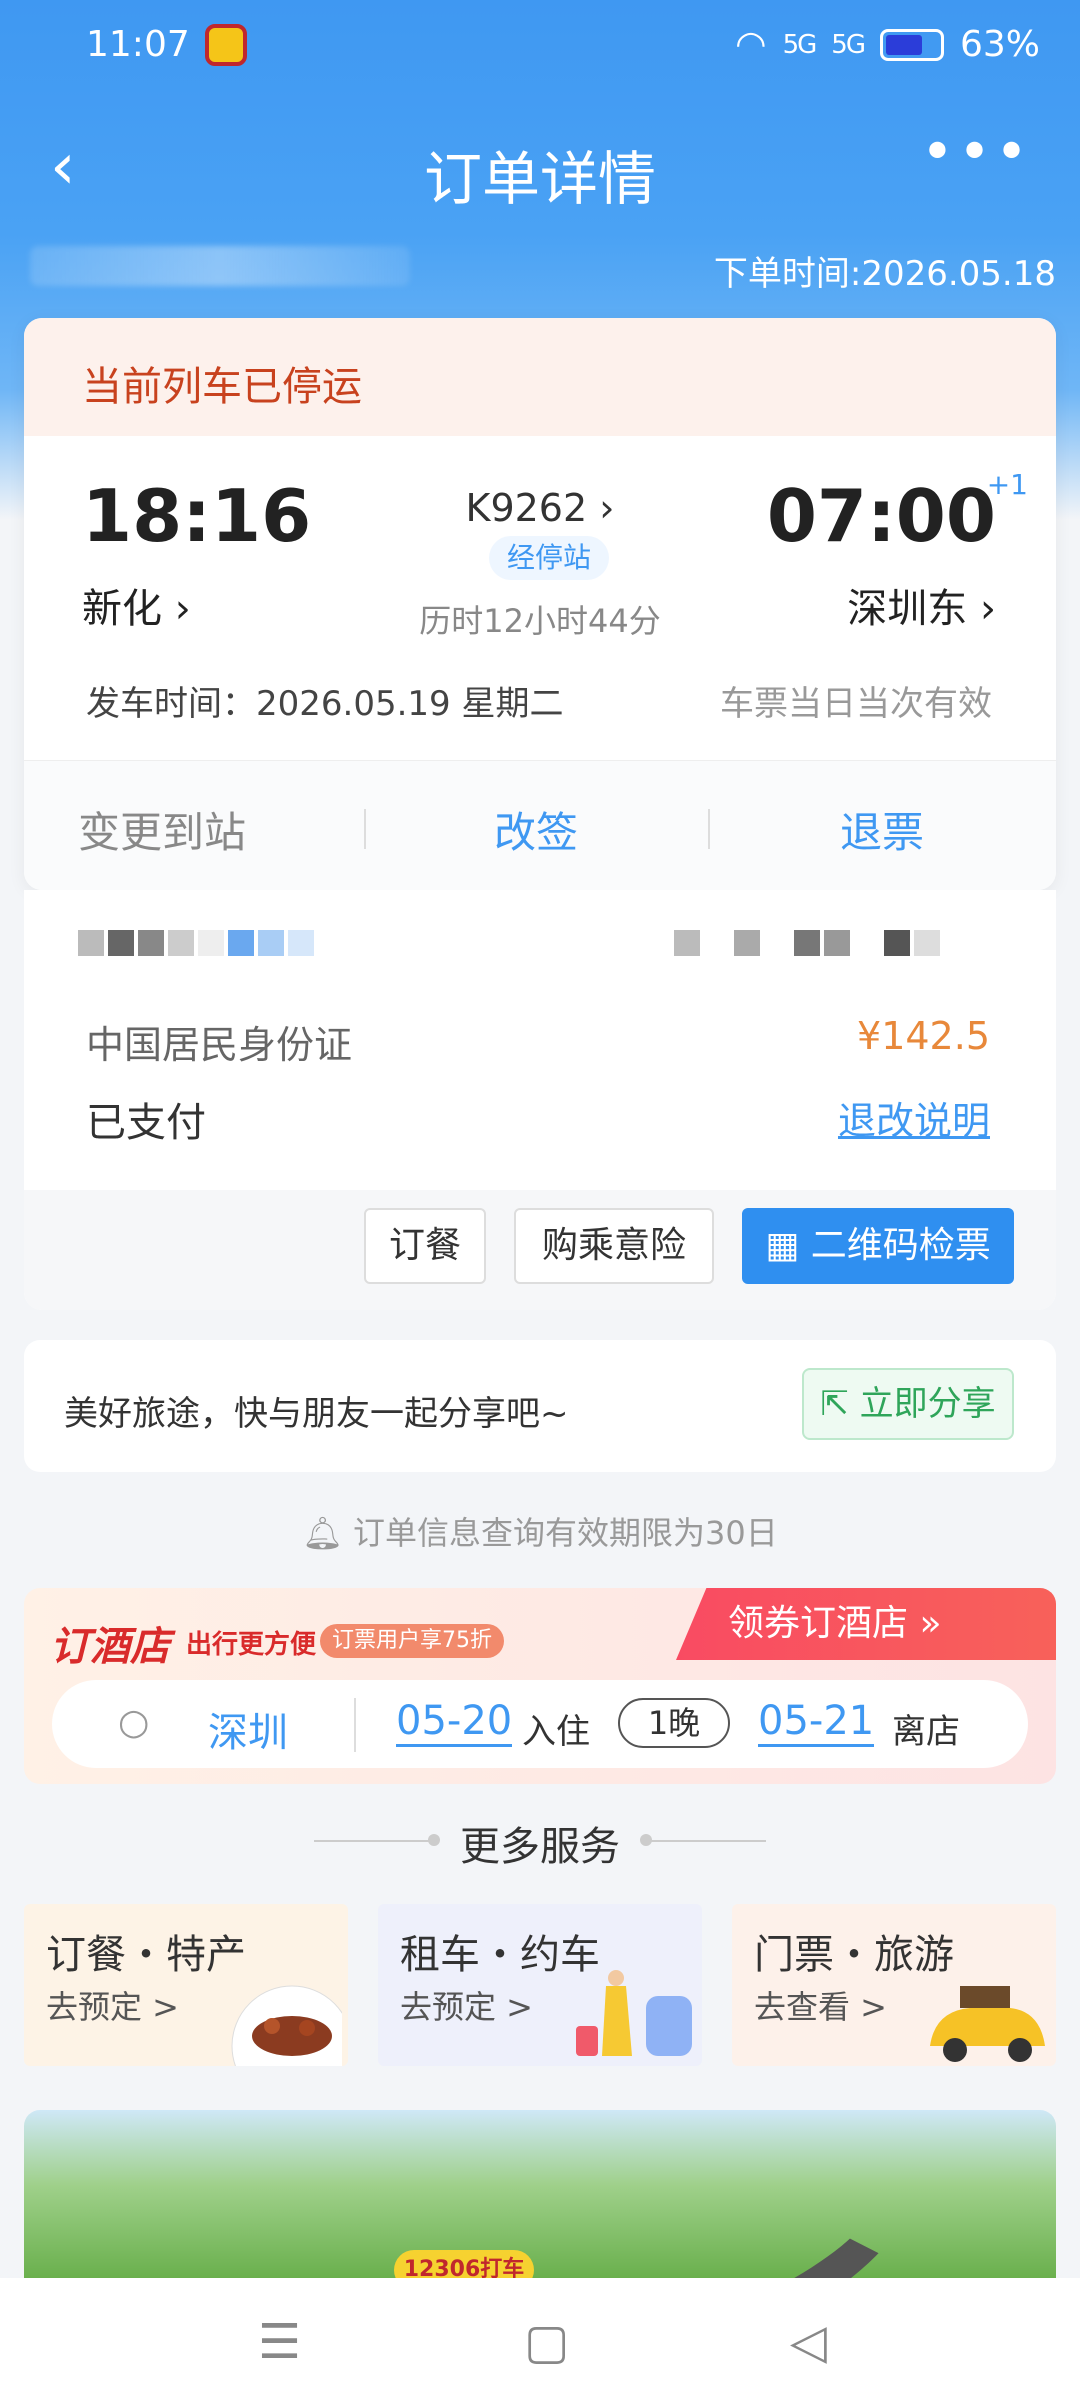  Describe the element at coordinates (907, 609) in the screenshot. I see `arrive-station-label: 深圳东` at that location.